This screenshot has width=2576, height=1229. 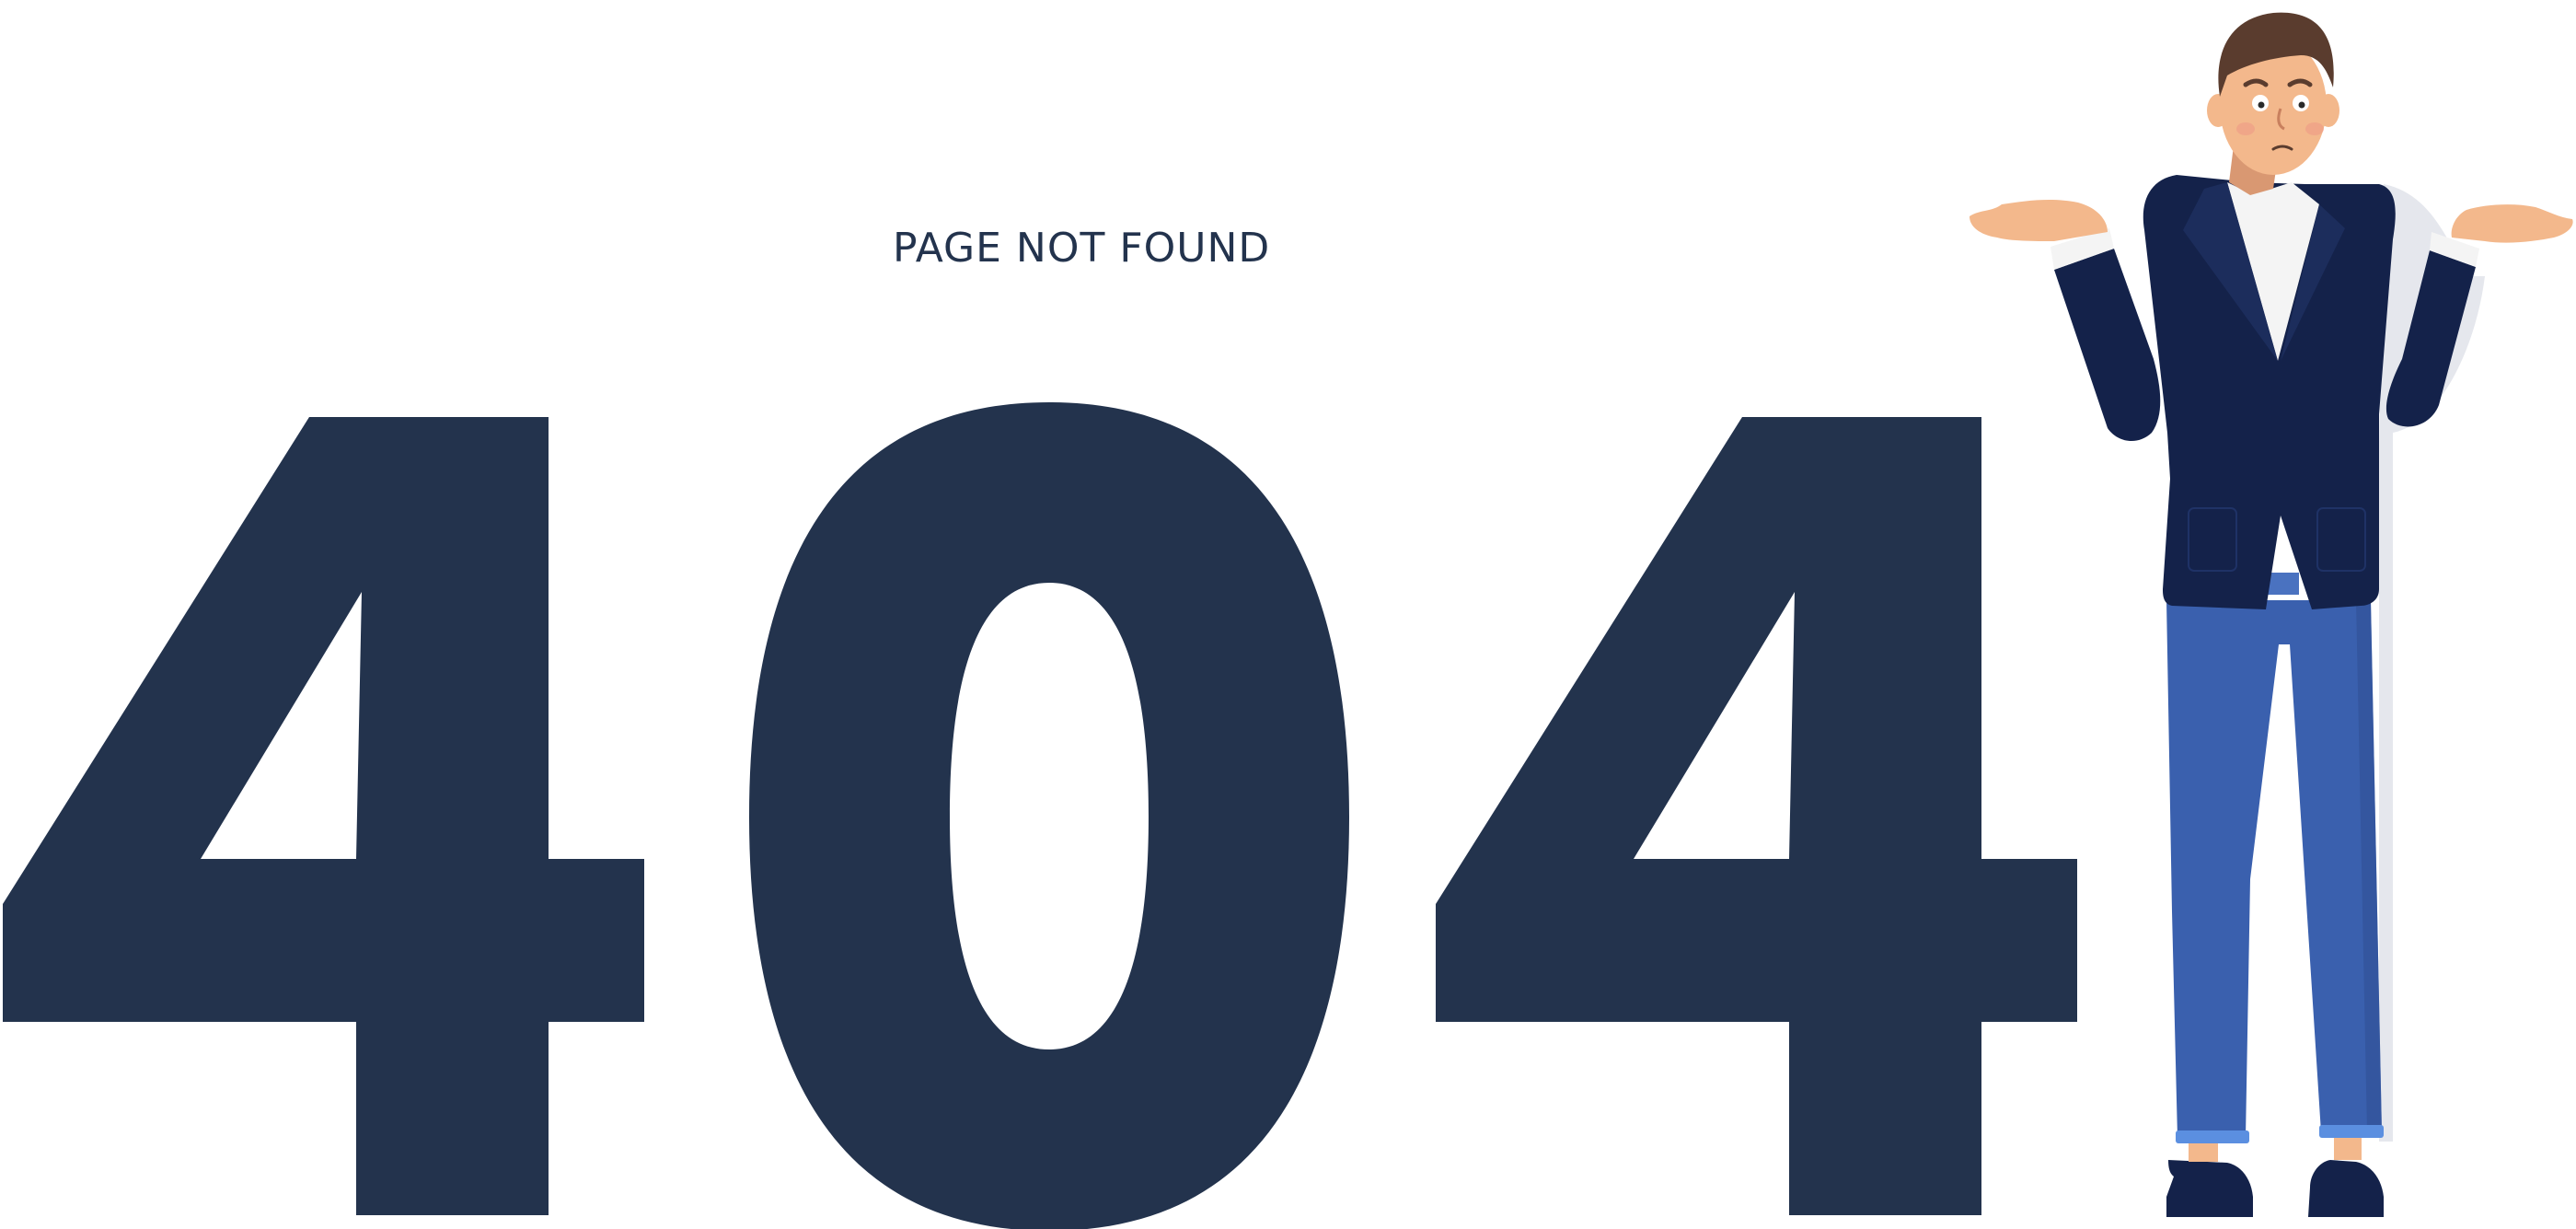 I want to click on left-hand-icon, so click(x=2039, y=220).